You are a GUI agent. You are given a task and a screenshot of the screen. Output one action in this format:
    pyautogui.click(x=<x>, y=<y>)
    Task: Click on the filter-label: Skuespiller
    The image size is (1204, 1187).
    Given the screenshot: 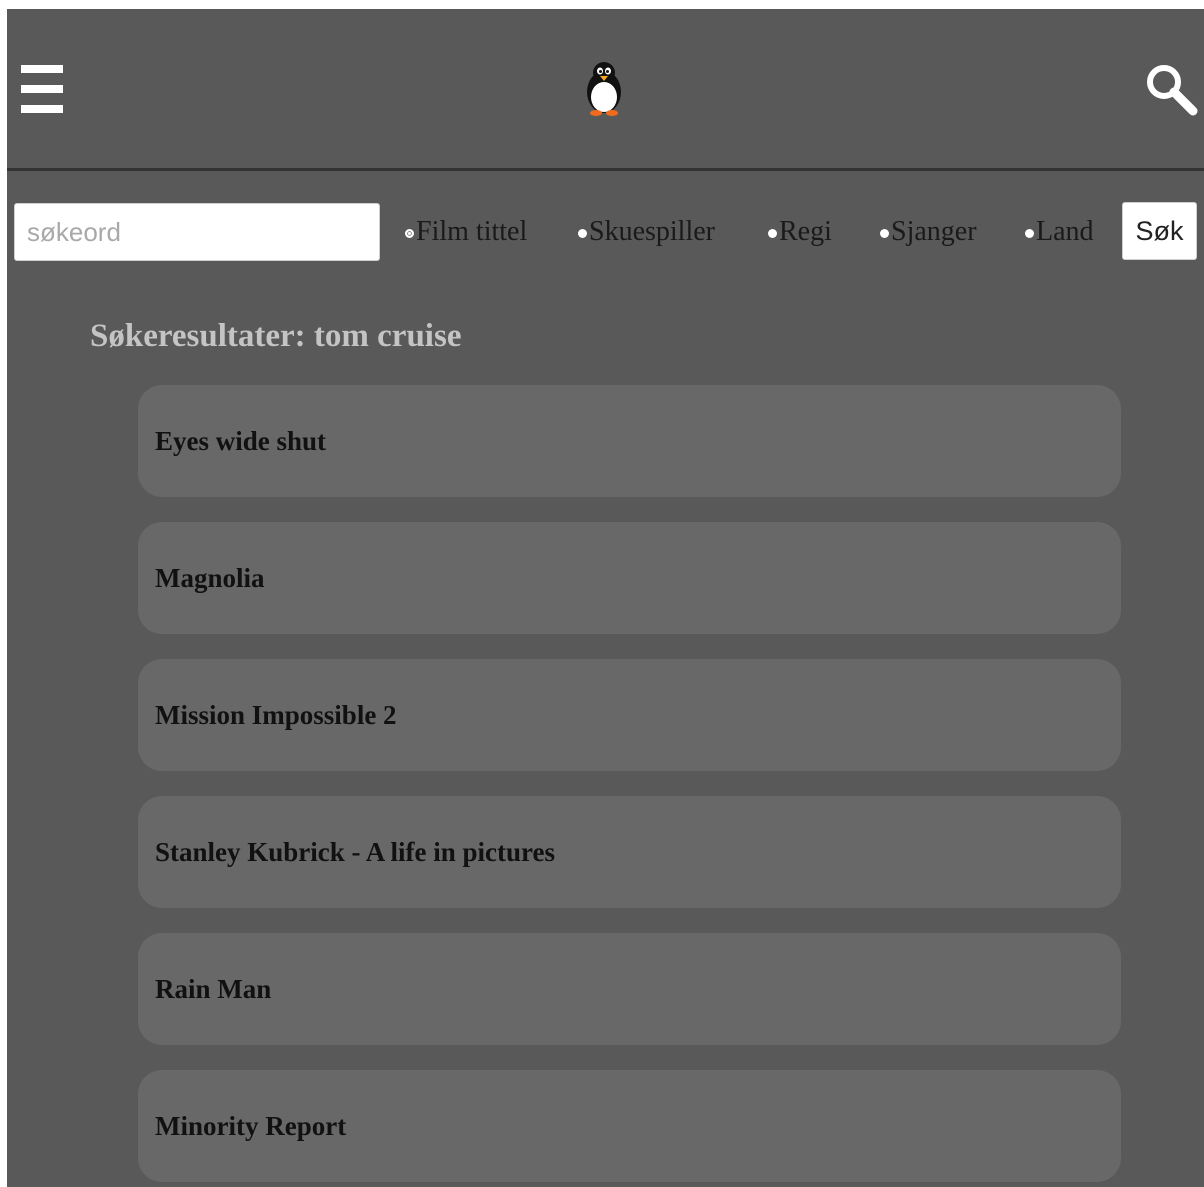 What is the action you would take?
    pyautogui.click(x=652, y=231)
    